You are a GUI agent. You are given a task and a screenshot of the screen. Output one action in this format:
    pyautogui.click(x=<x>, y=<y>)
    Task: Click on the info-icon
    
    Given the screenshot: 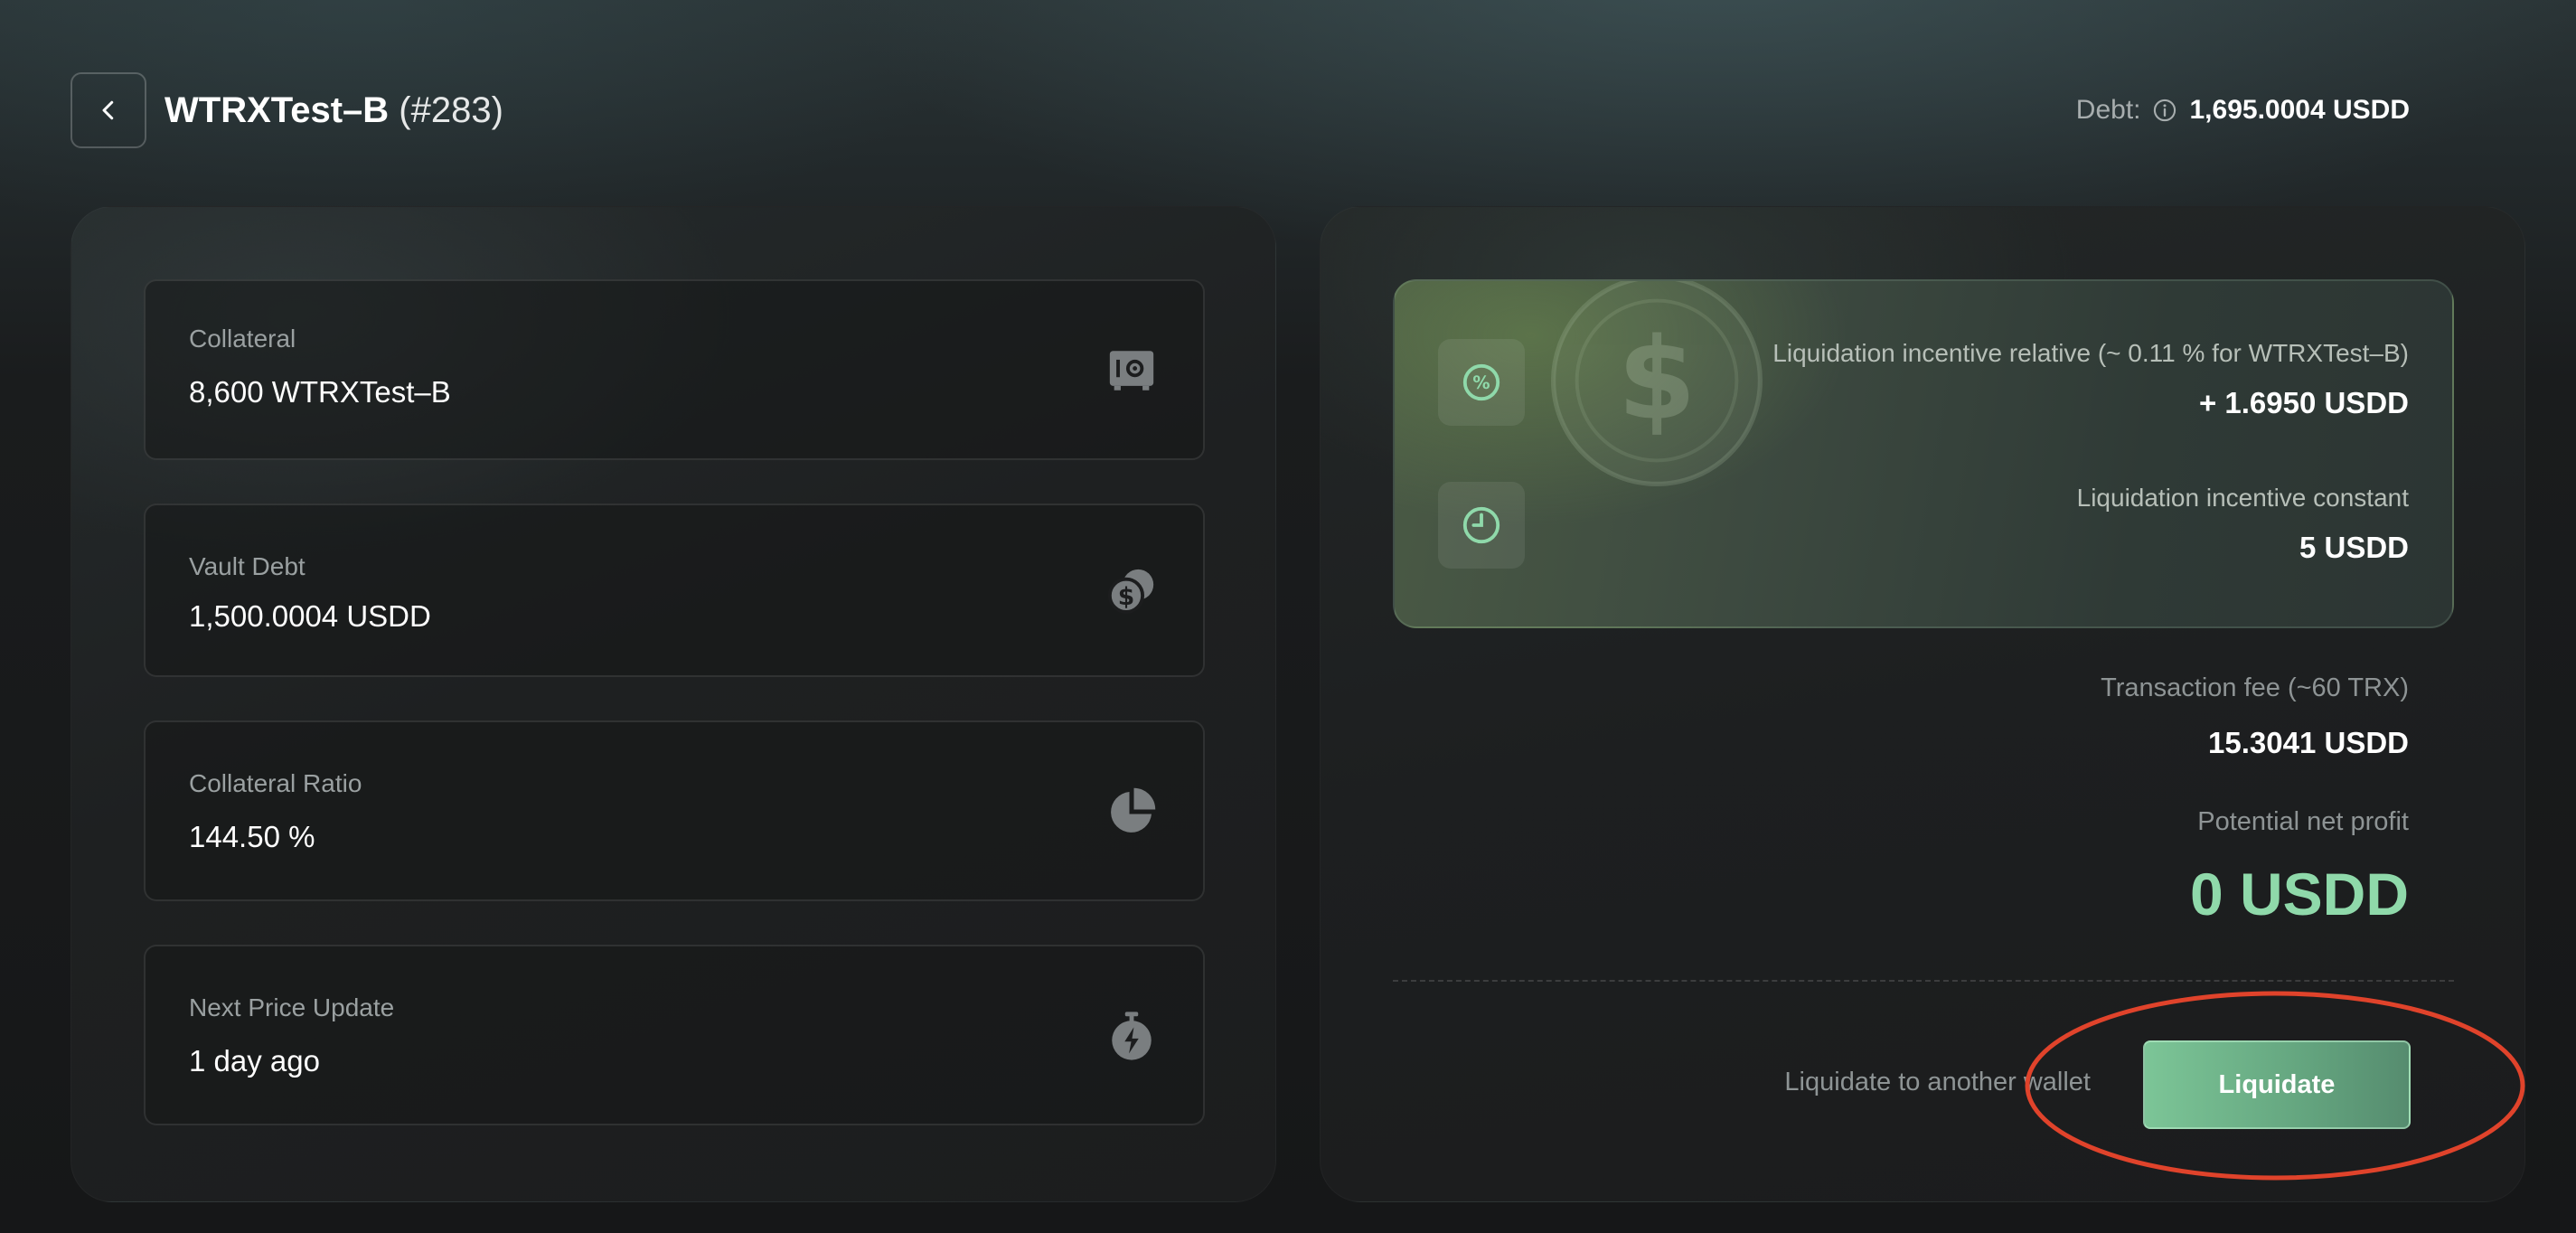 What is the action you would take?
    pyautogui.click(x=2164, y=110)
    